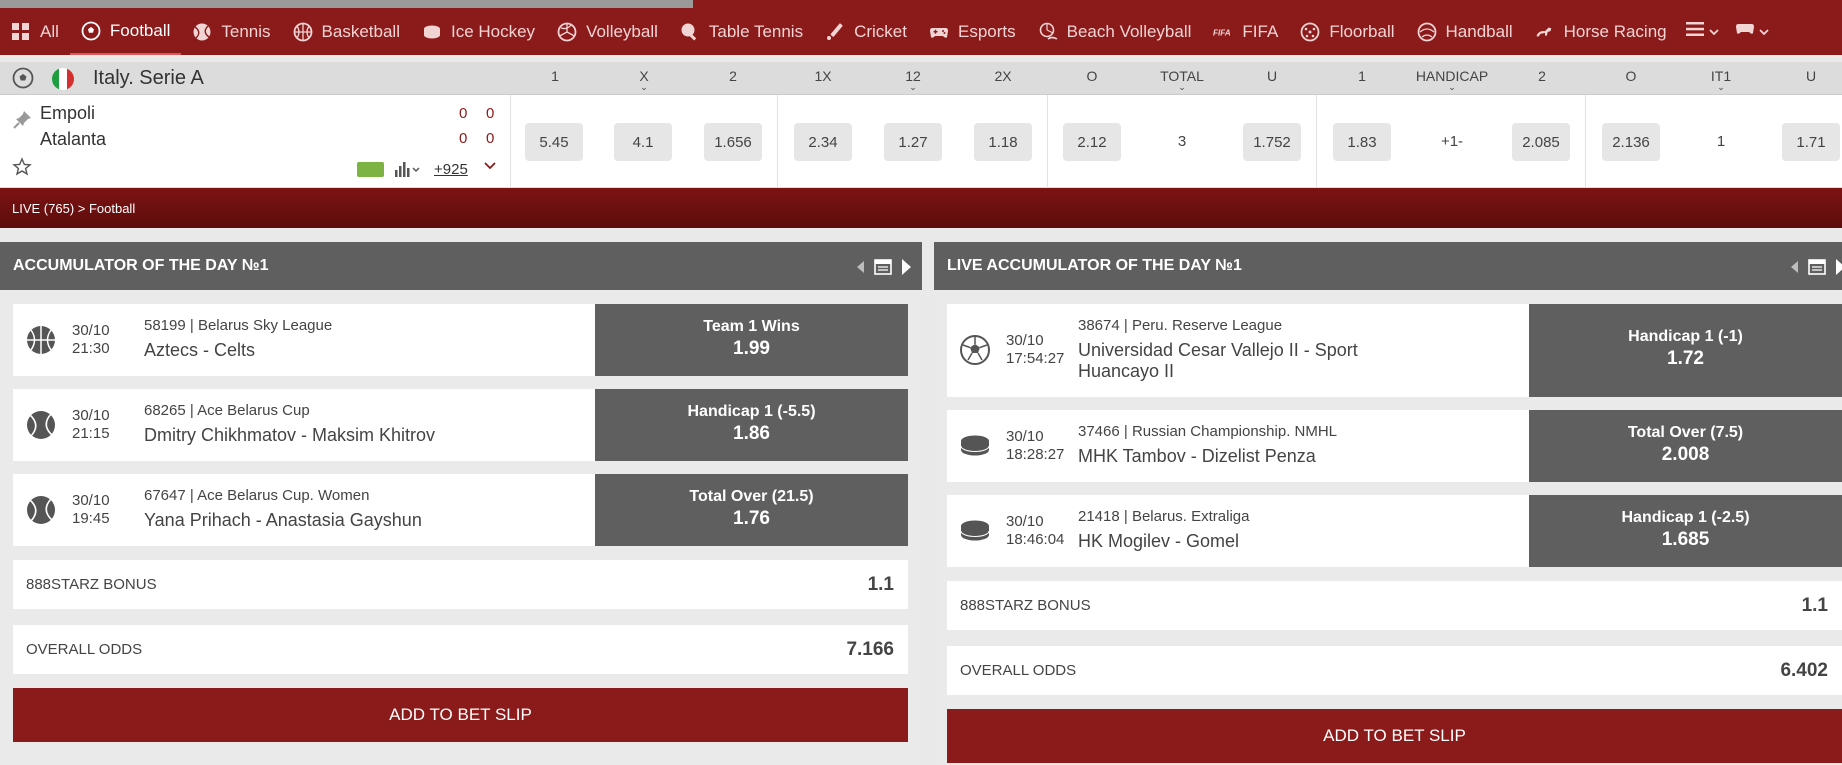 The height and width of the screenshot is (765, 1842). Describe the element at coordinates (199, 350) in the screenshot. I see `bet-teams: Aztecs - Celts` at that location.